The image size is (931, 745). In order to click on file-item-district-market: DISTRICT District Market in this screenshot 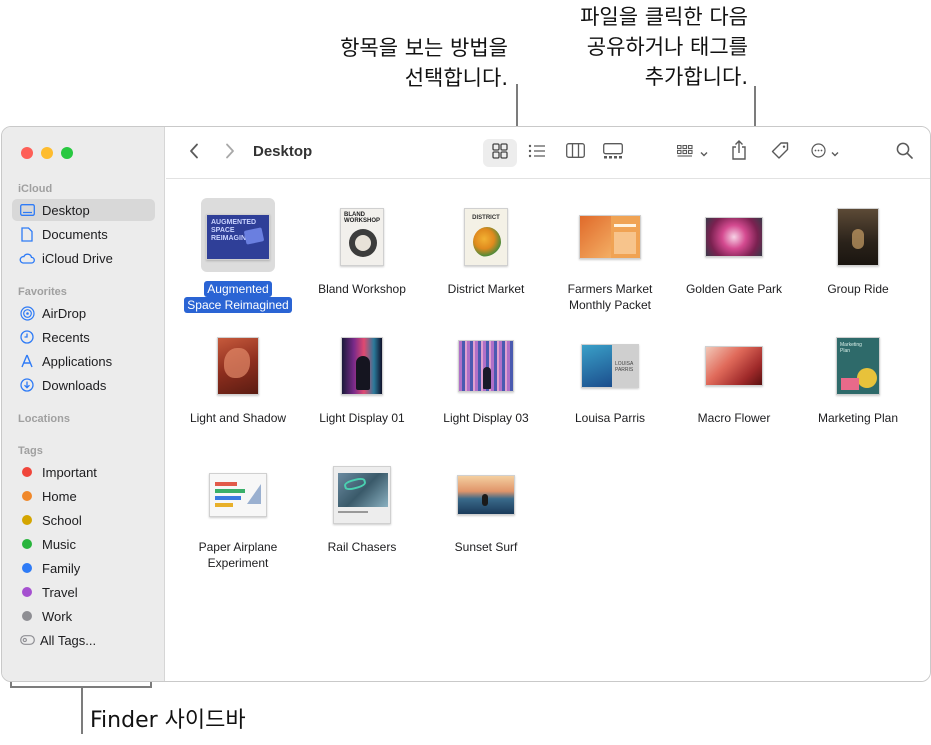, I will do `click(486, 255)`.